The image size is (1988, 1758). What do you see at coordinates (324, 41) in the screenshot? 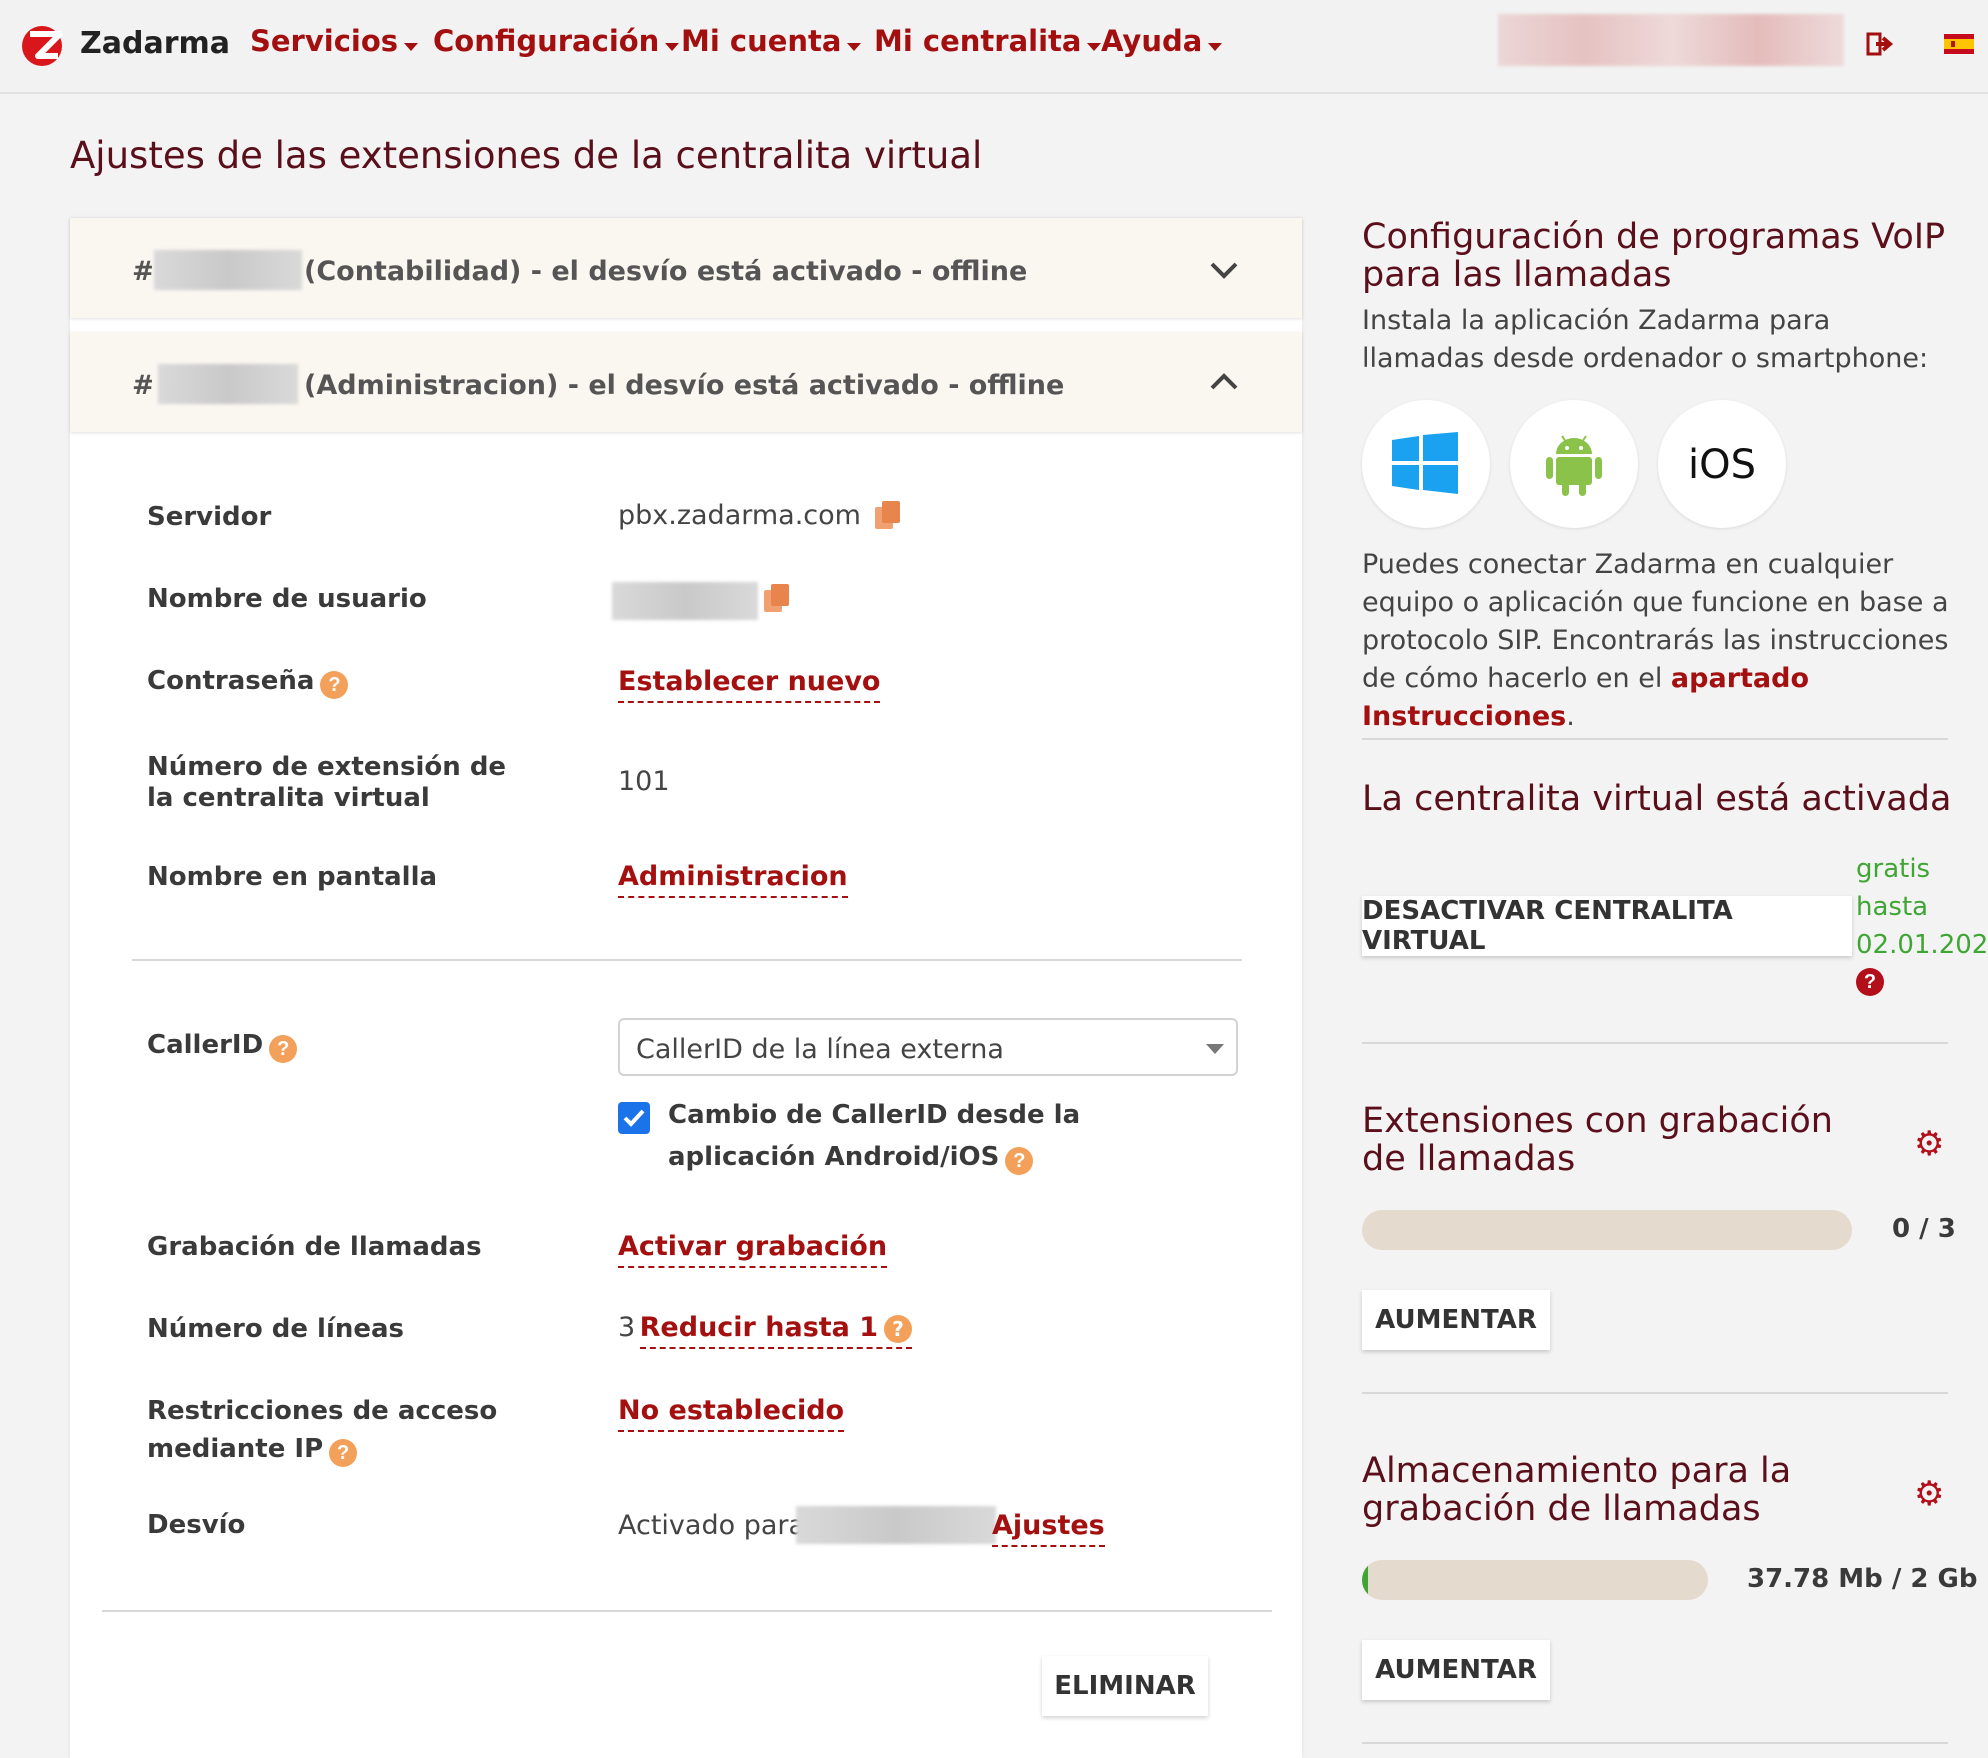
I see `nav-servicios-label: Servicios` at bounding box center [324, 41].